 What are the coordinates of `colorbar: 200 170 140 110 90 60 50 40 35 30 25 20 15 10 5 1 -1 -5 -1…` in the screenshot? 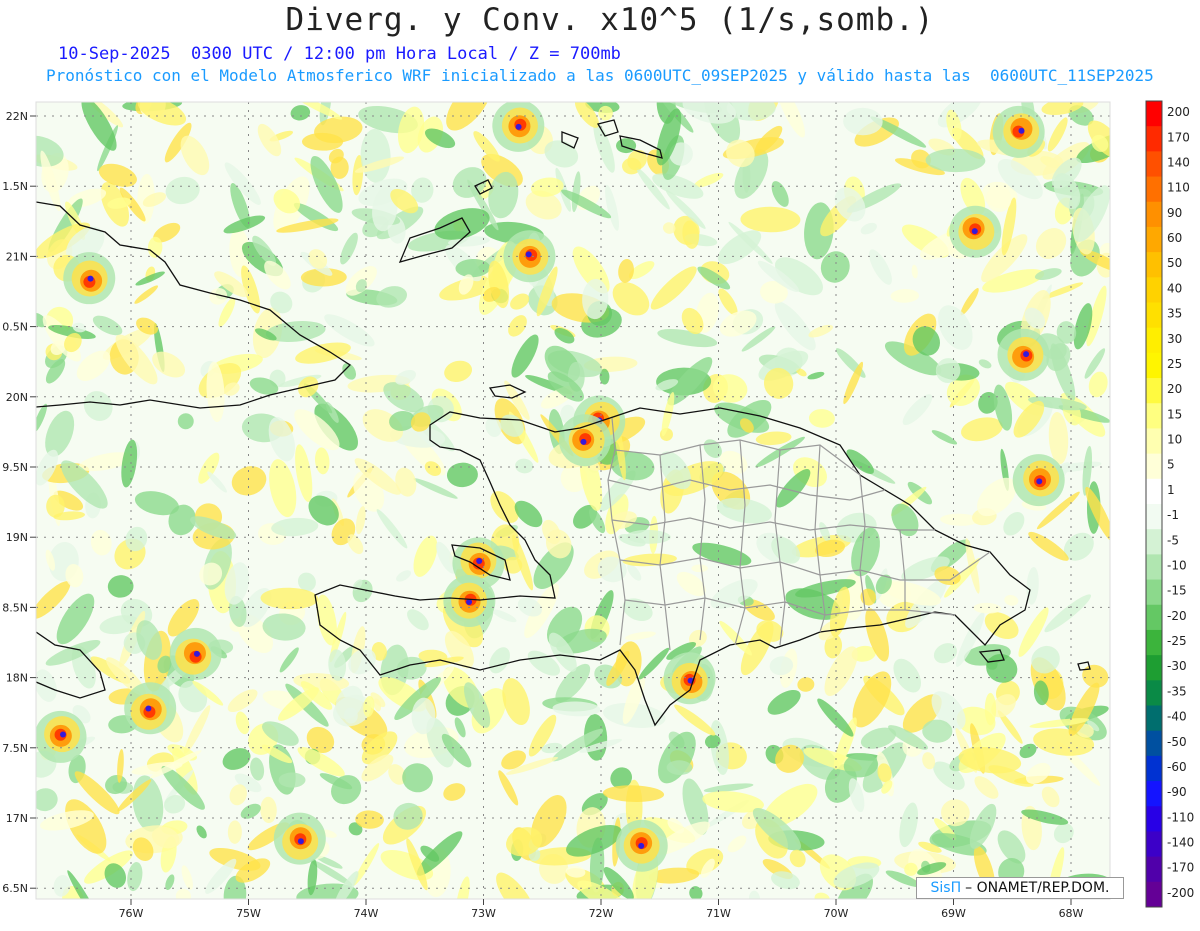 It's located at (1169, 504).